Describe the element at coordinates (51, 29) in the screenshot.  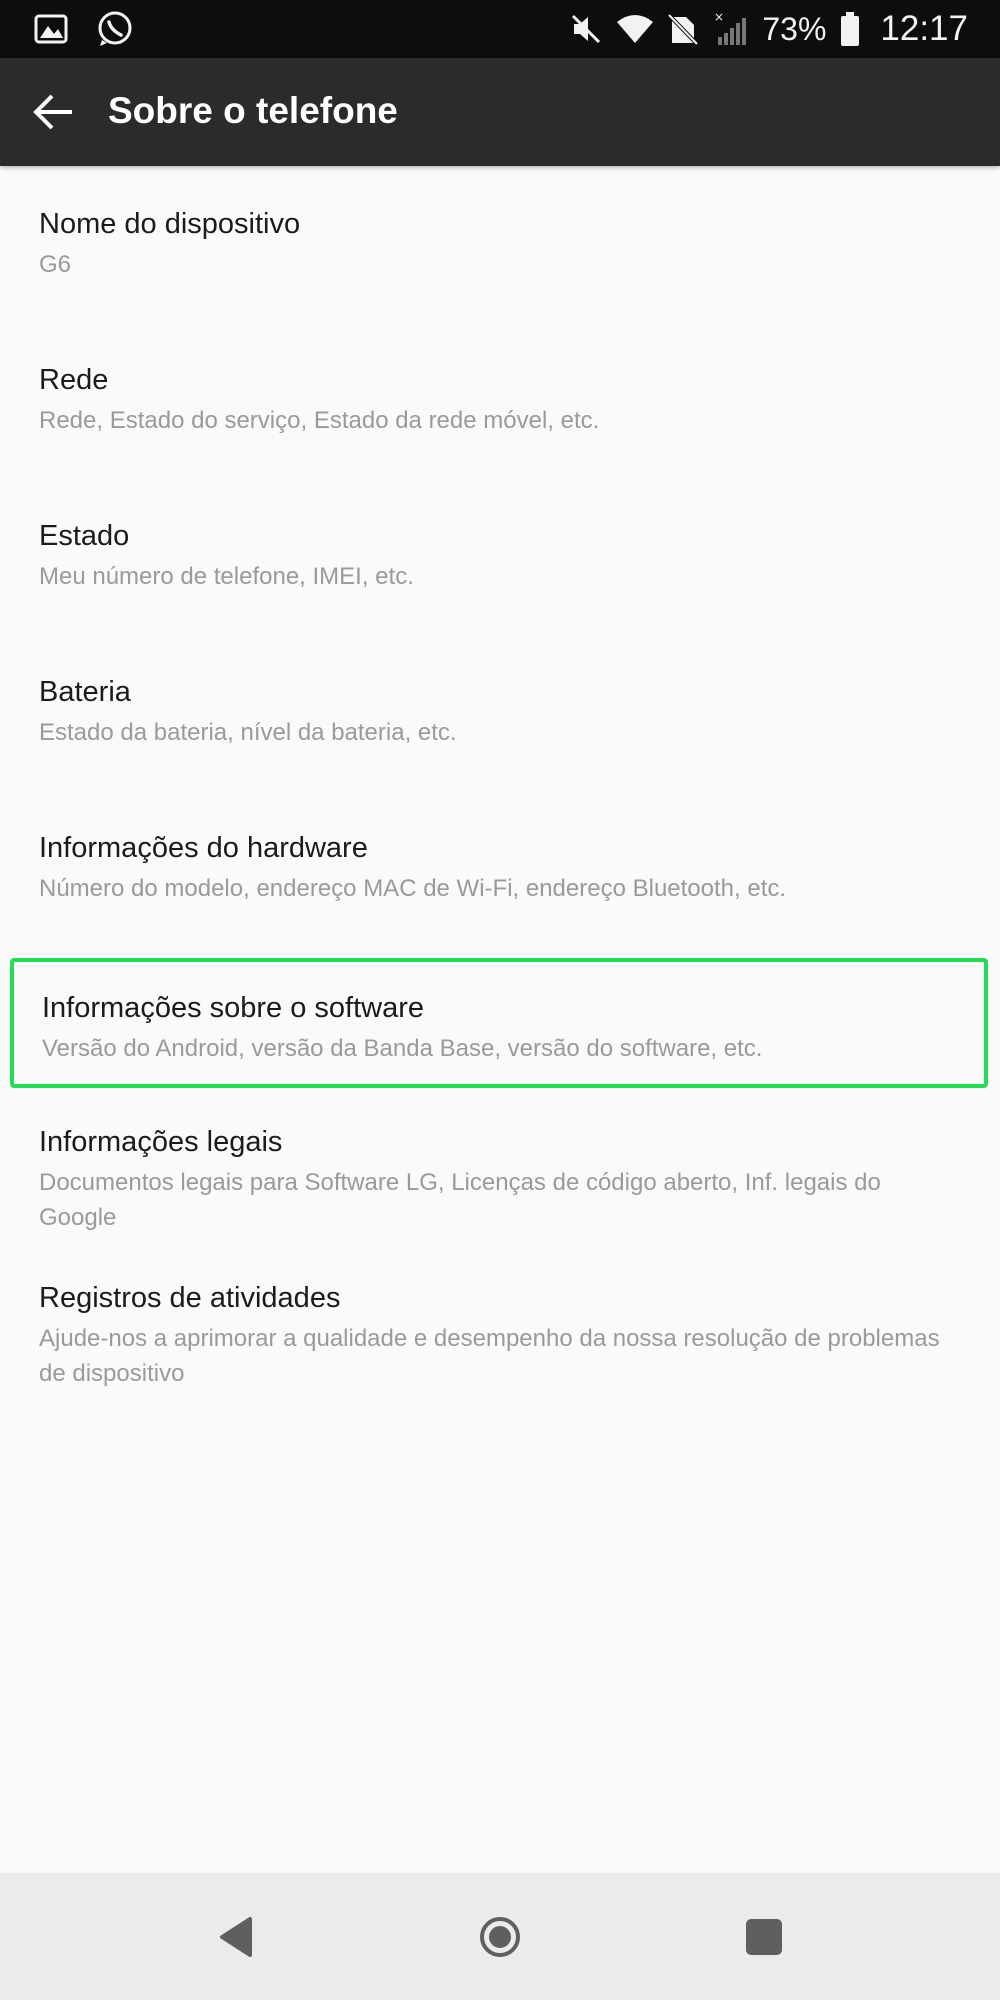
I see `gallery-icon` at that location.